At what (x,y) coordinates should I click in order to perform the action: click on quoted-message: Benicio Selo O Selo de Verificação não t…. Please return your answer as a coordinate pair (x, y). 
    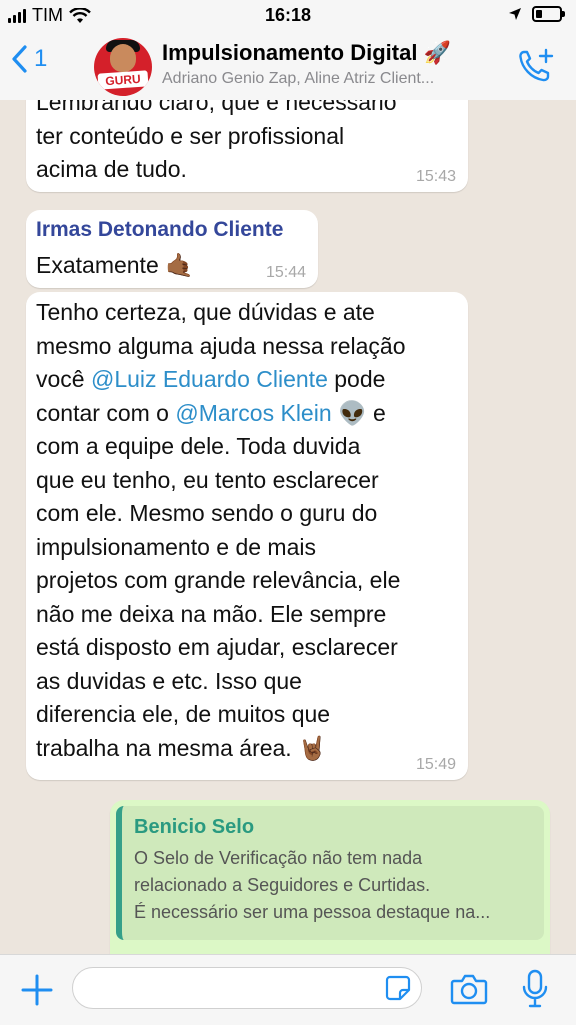
    Looking at the image, I should click on (330, 873).